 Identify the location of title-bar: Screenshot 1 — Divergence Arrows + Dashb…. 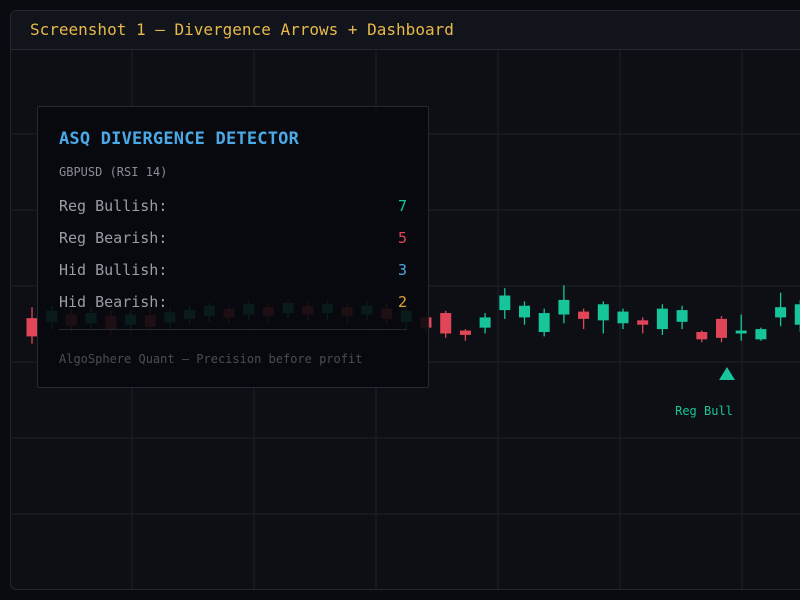
(405, 30).